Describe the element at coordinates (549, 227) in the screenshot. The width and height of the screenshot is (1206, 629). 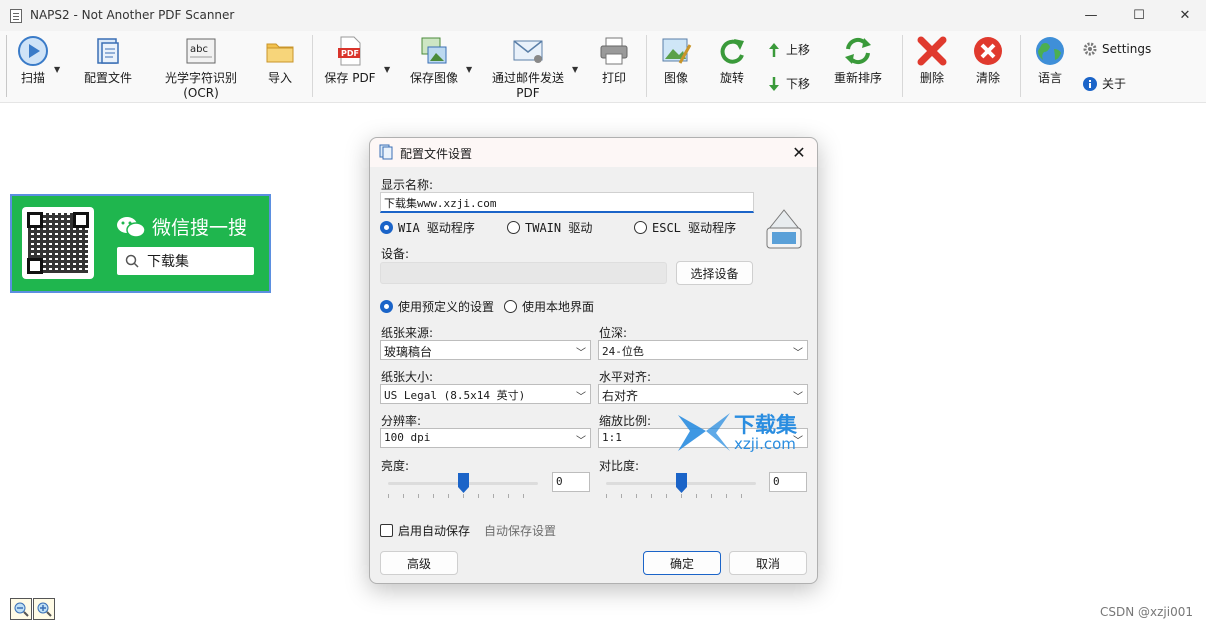
I see `twain-driver-radio: TWAIN 驱动` at that location.